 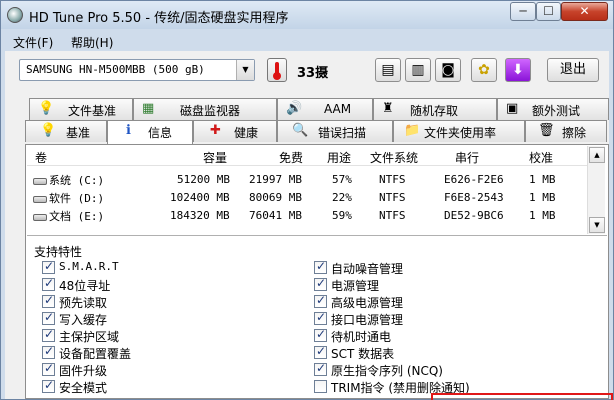 What do you see at coordinates (77, 180) in the screenshot?
I see `volume-name: 系统 (C:)` at bounding box center [77, 180].